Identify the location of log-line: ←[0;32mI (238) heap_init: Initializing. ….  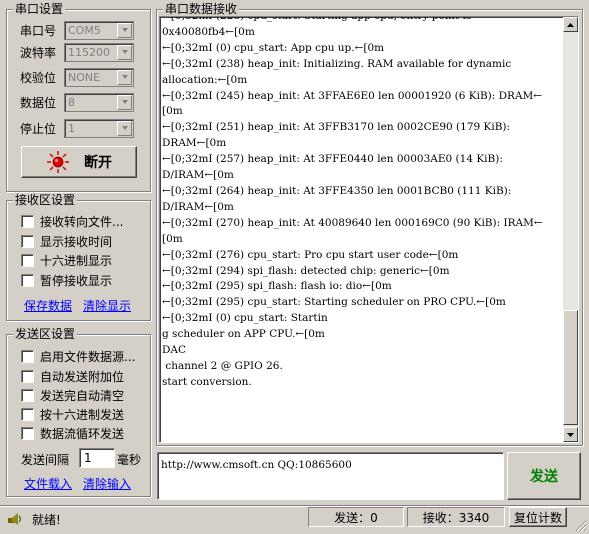
(337, 63).